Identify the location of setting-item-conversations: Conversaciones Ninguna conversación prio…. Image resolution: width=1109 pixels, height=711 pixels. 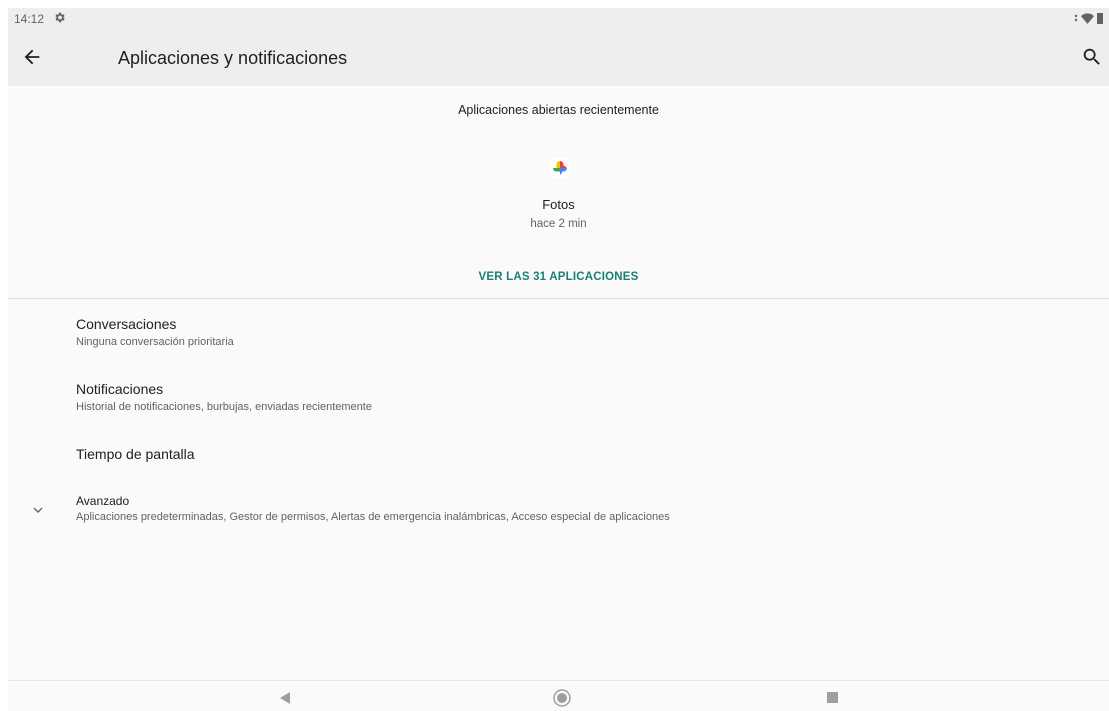
(576, 332).